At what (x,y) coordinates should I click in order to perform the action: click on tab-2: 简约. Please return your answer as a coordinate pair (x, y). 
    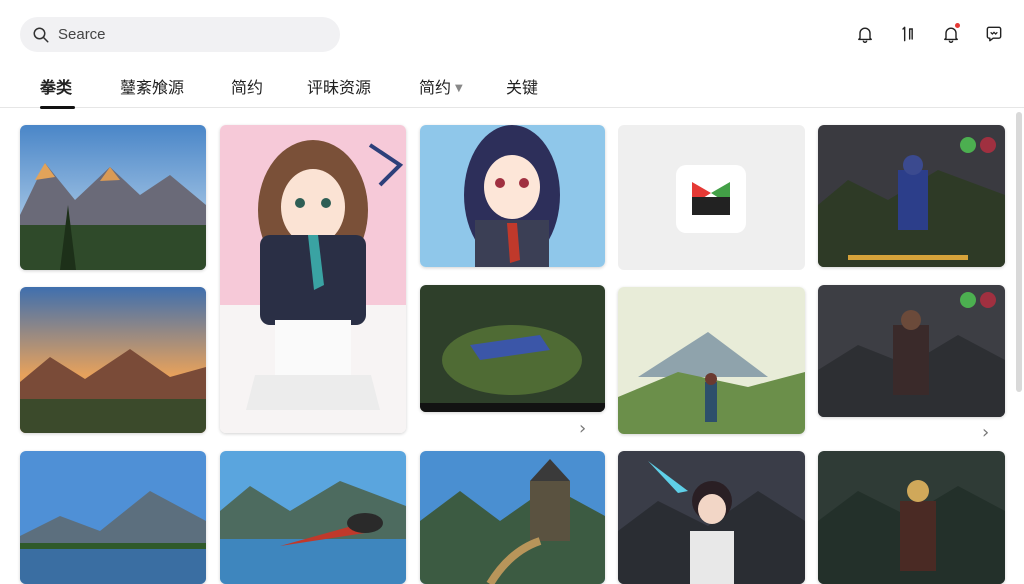
    Looking at the image, I should click on (247, 86).